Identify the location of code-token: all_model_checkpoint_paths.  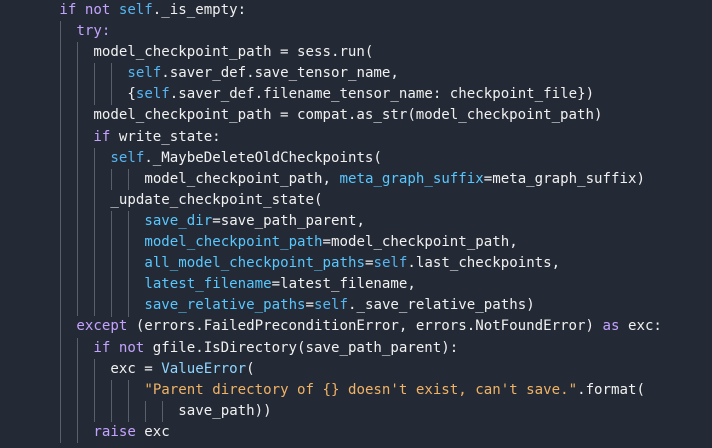
(254, 263).